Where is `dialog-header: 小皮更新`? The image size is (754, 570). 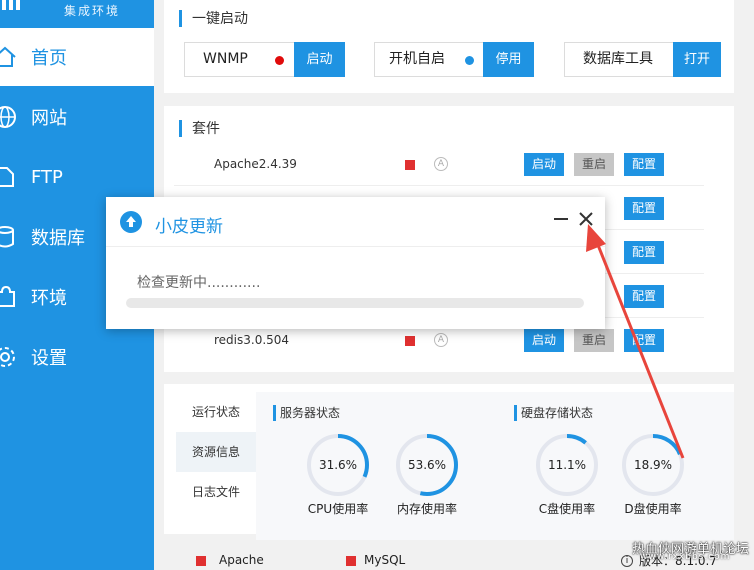 dialog-header: 小皮更新 is located at coordinates (355, 222).